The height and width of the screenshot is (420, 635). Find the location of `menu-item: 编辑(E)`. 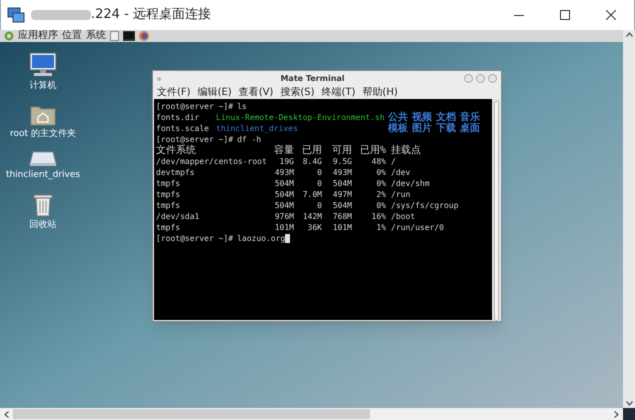

menu-item: 编辑(E) is located at coordinates (215, 92).